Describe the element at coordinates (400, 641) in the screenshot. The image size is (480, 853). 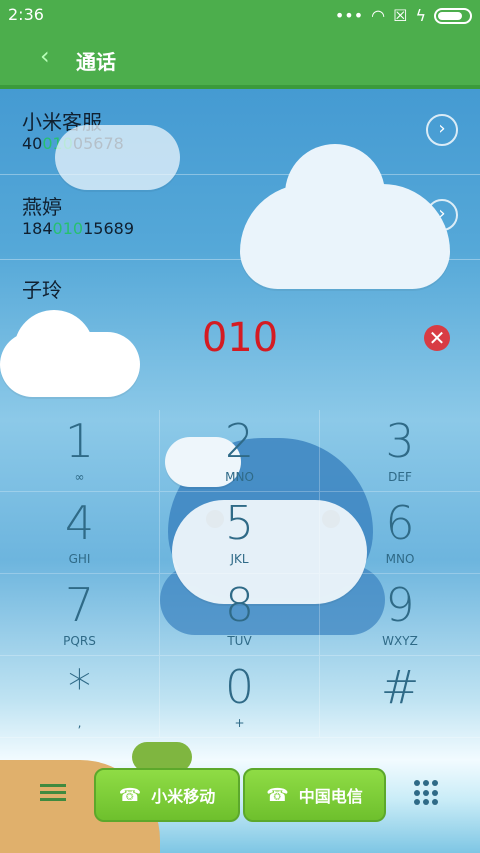
I see `key-letters: WXYZ` at that location.